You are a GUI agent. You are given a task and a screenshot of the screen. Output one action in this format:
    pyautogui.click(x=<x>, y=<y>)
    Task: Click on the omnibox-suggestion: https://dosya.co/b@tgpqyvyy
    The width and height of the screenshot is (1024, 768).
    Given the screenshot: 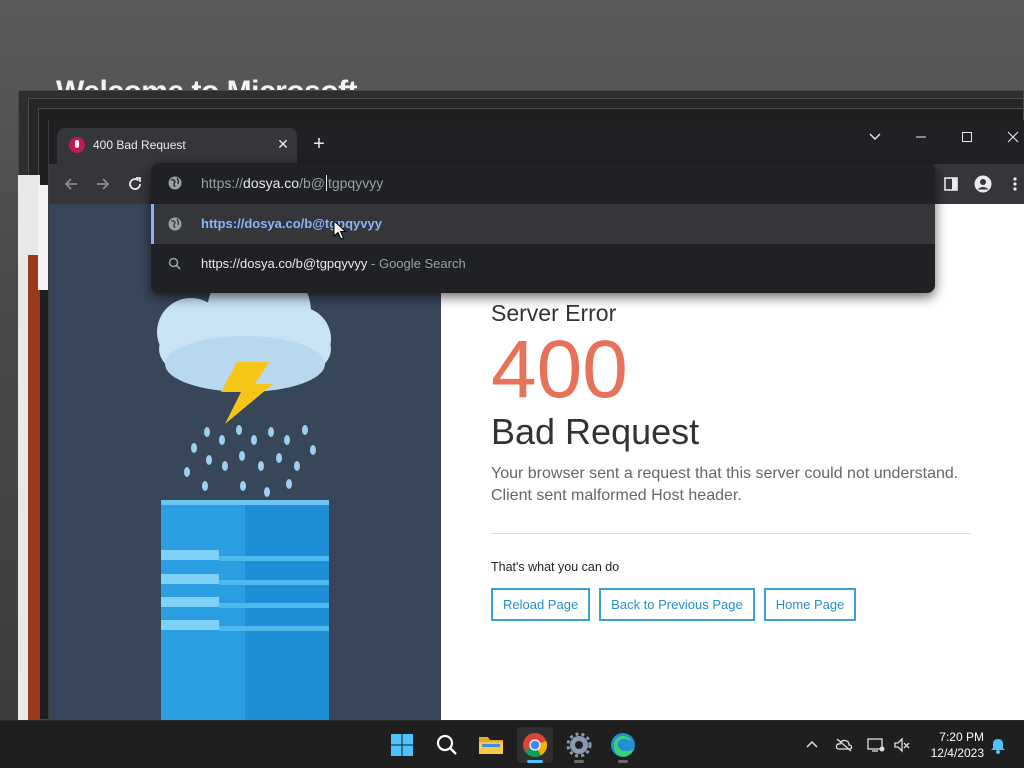 What is the action you would take?
    pyautogui.click(x=543, y=224)
    